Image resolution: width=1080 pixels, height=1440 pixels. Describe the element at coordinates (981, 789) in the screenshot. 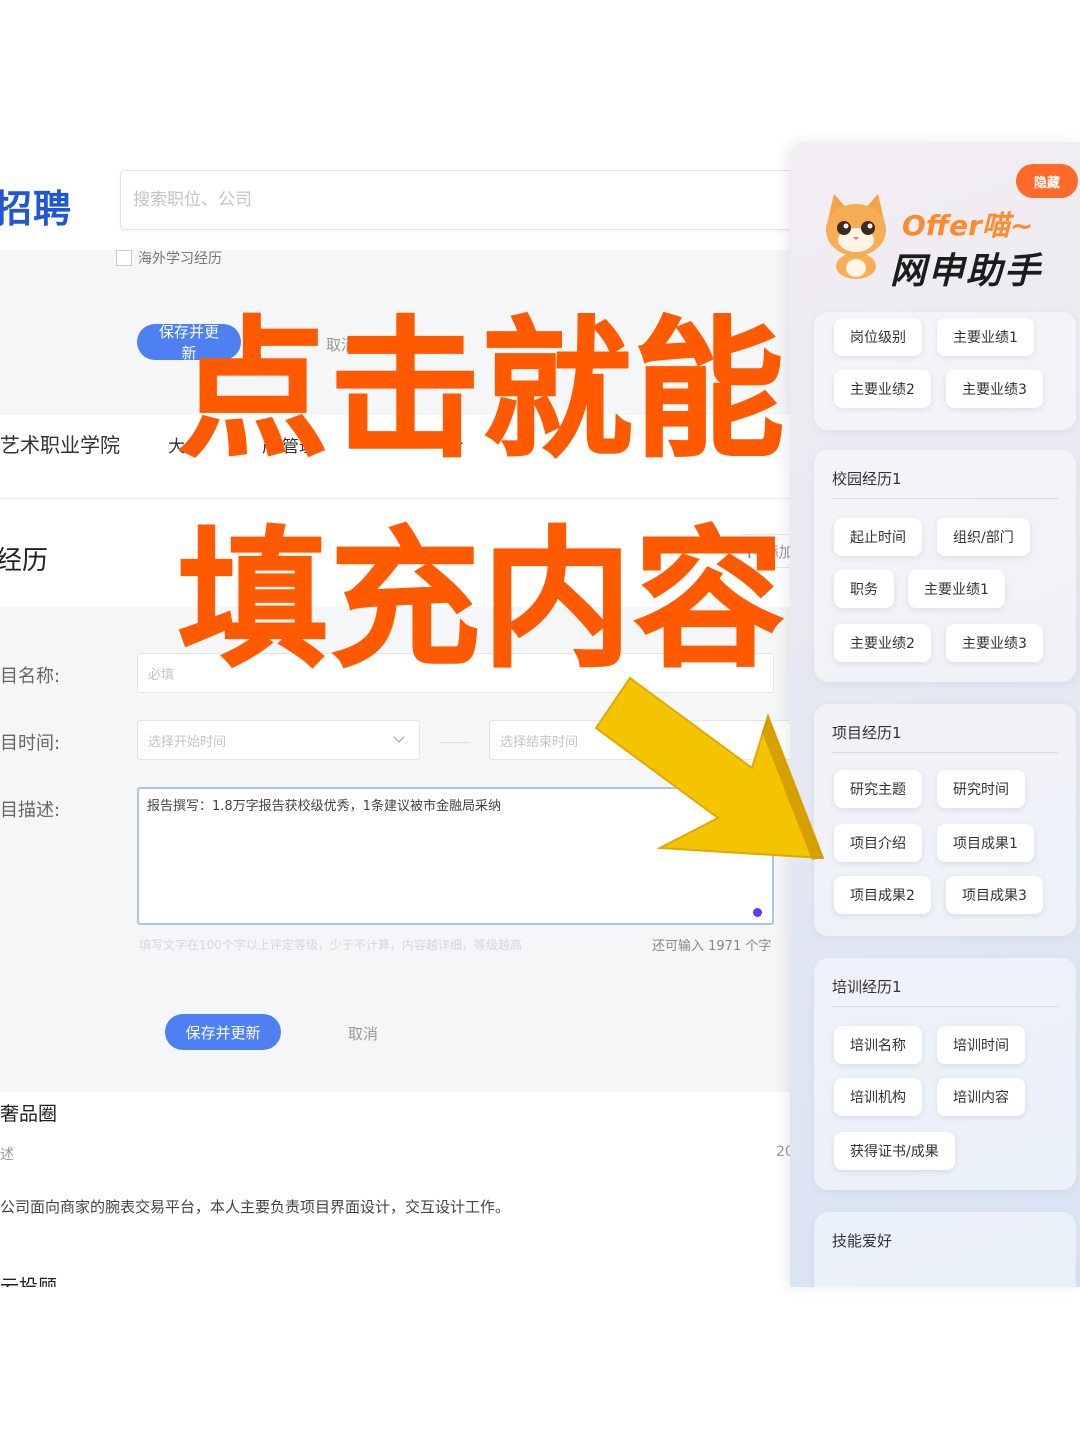

I see `fill-chip: 研究时间` at that location.